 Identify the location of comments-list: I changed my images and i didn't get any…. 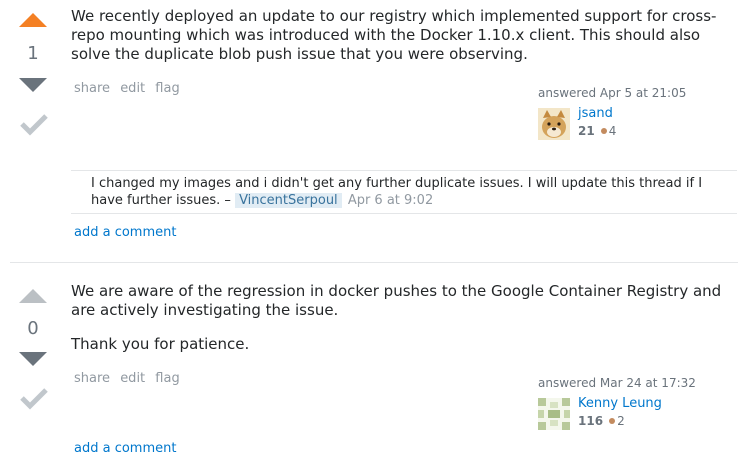
(404, 192).